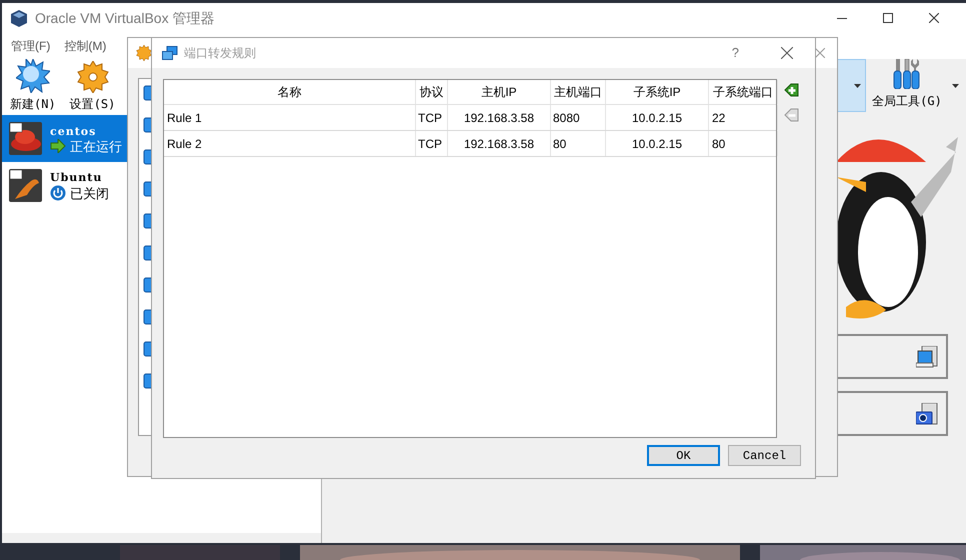 Image resolution: width=966 pixels, height=560 pixels. What do you see at coordinates (791, 115) in the screenshot?
I see `remove-rule-icon` at bounding box center [791, 115].